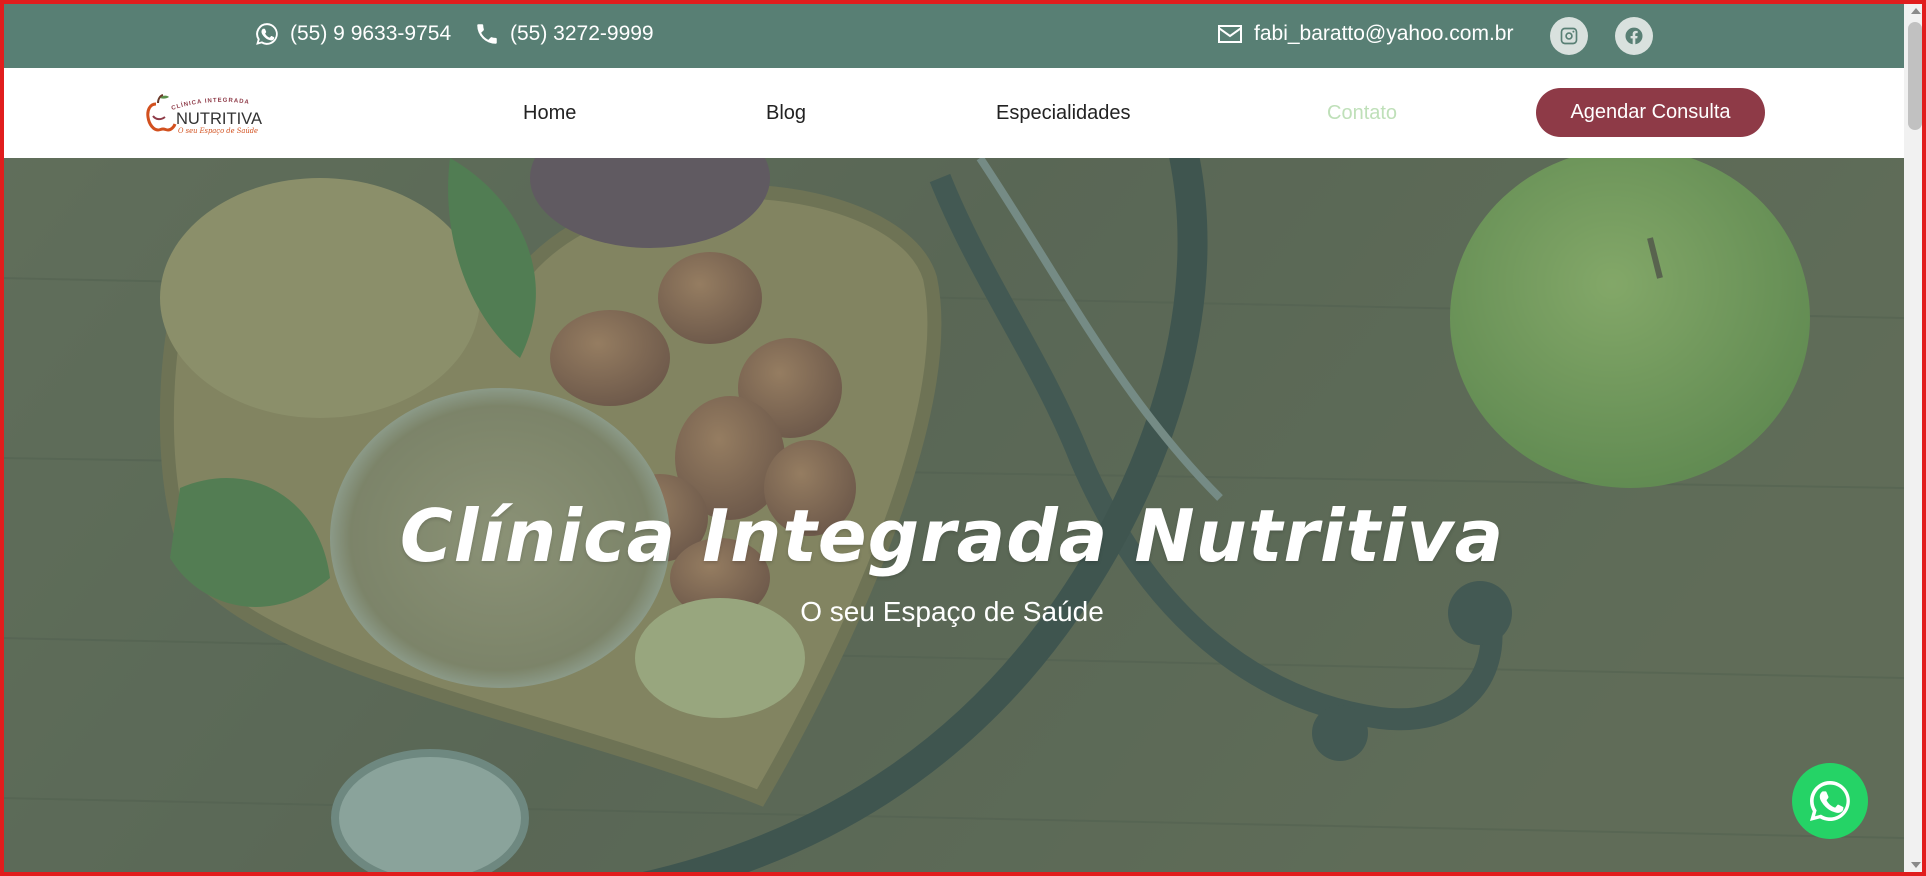 This screenshot has height=876, width=1926. Describe the element at coordinates (371, 33) in the screenshot. I see `whatsapp-number: (55) 9 9633-9754` at that location.